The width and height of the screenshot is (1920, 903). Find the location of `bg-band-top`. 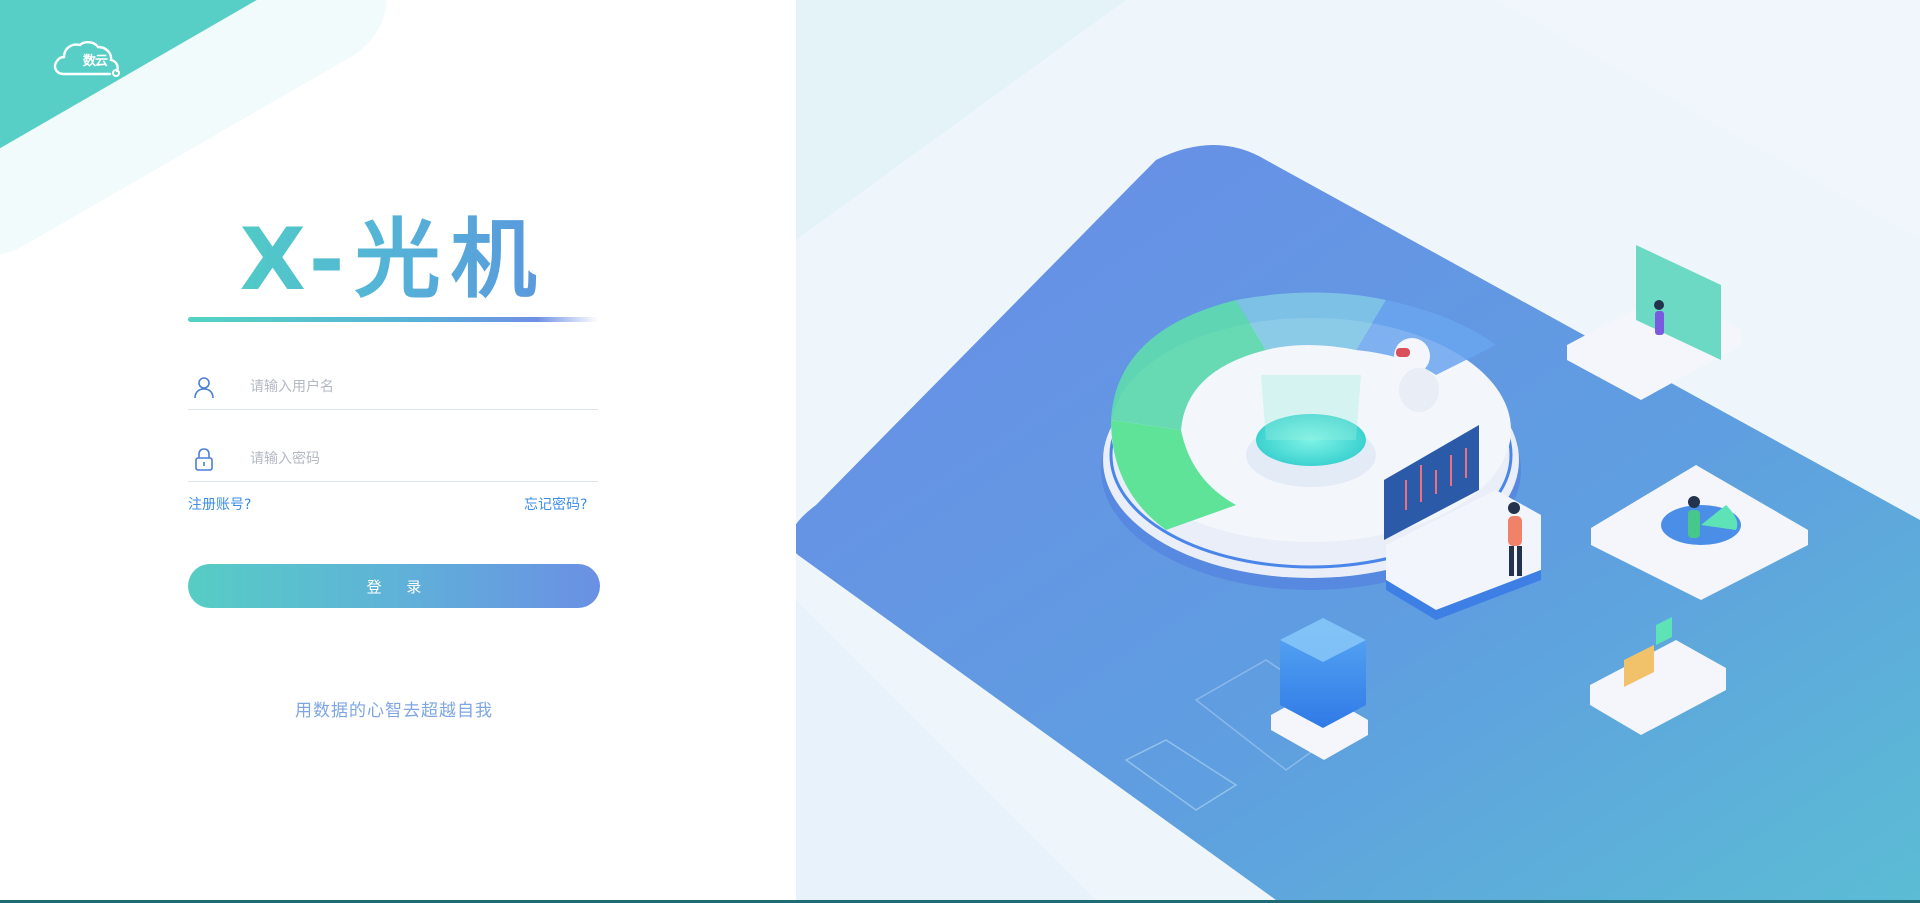

bg-band-top is located at coordinates (961, 120).